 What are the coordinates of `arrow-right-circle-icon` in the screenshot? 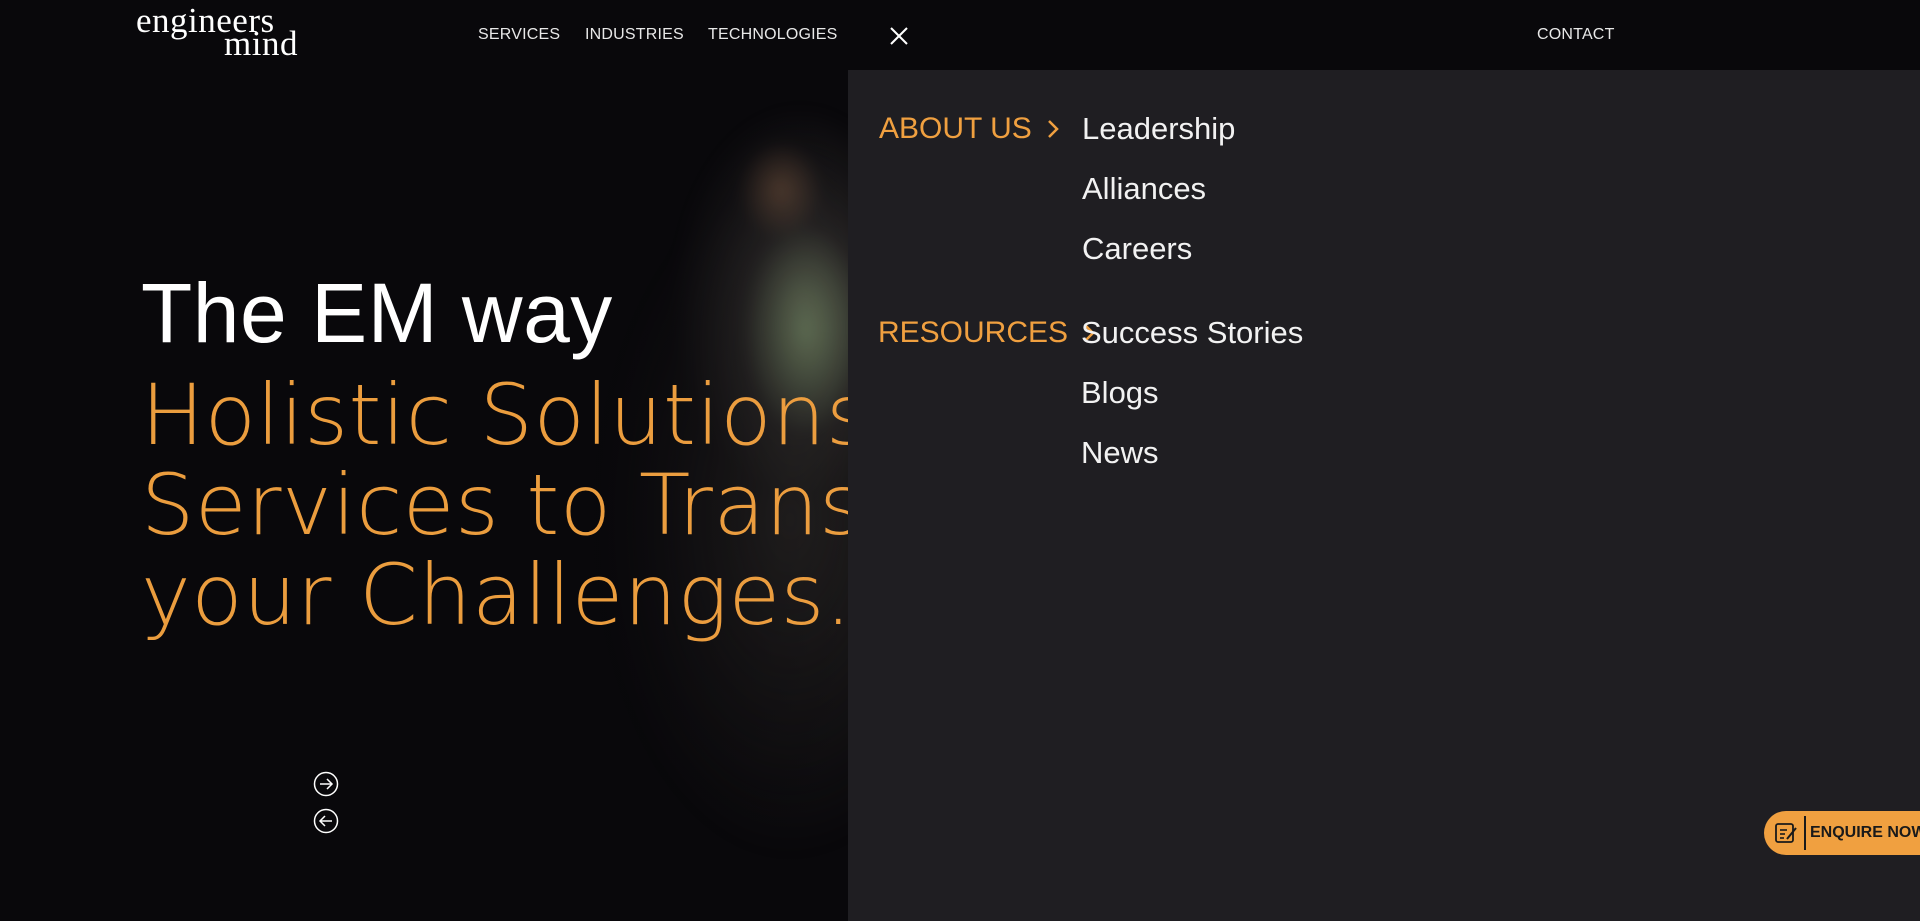 It's located at (326, 784).